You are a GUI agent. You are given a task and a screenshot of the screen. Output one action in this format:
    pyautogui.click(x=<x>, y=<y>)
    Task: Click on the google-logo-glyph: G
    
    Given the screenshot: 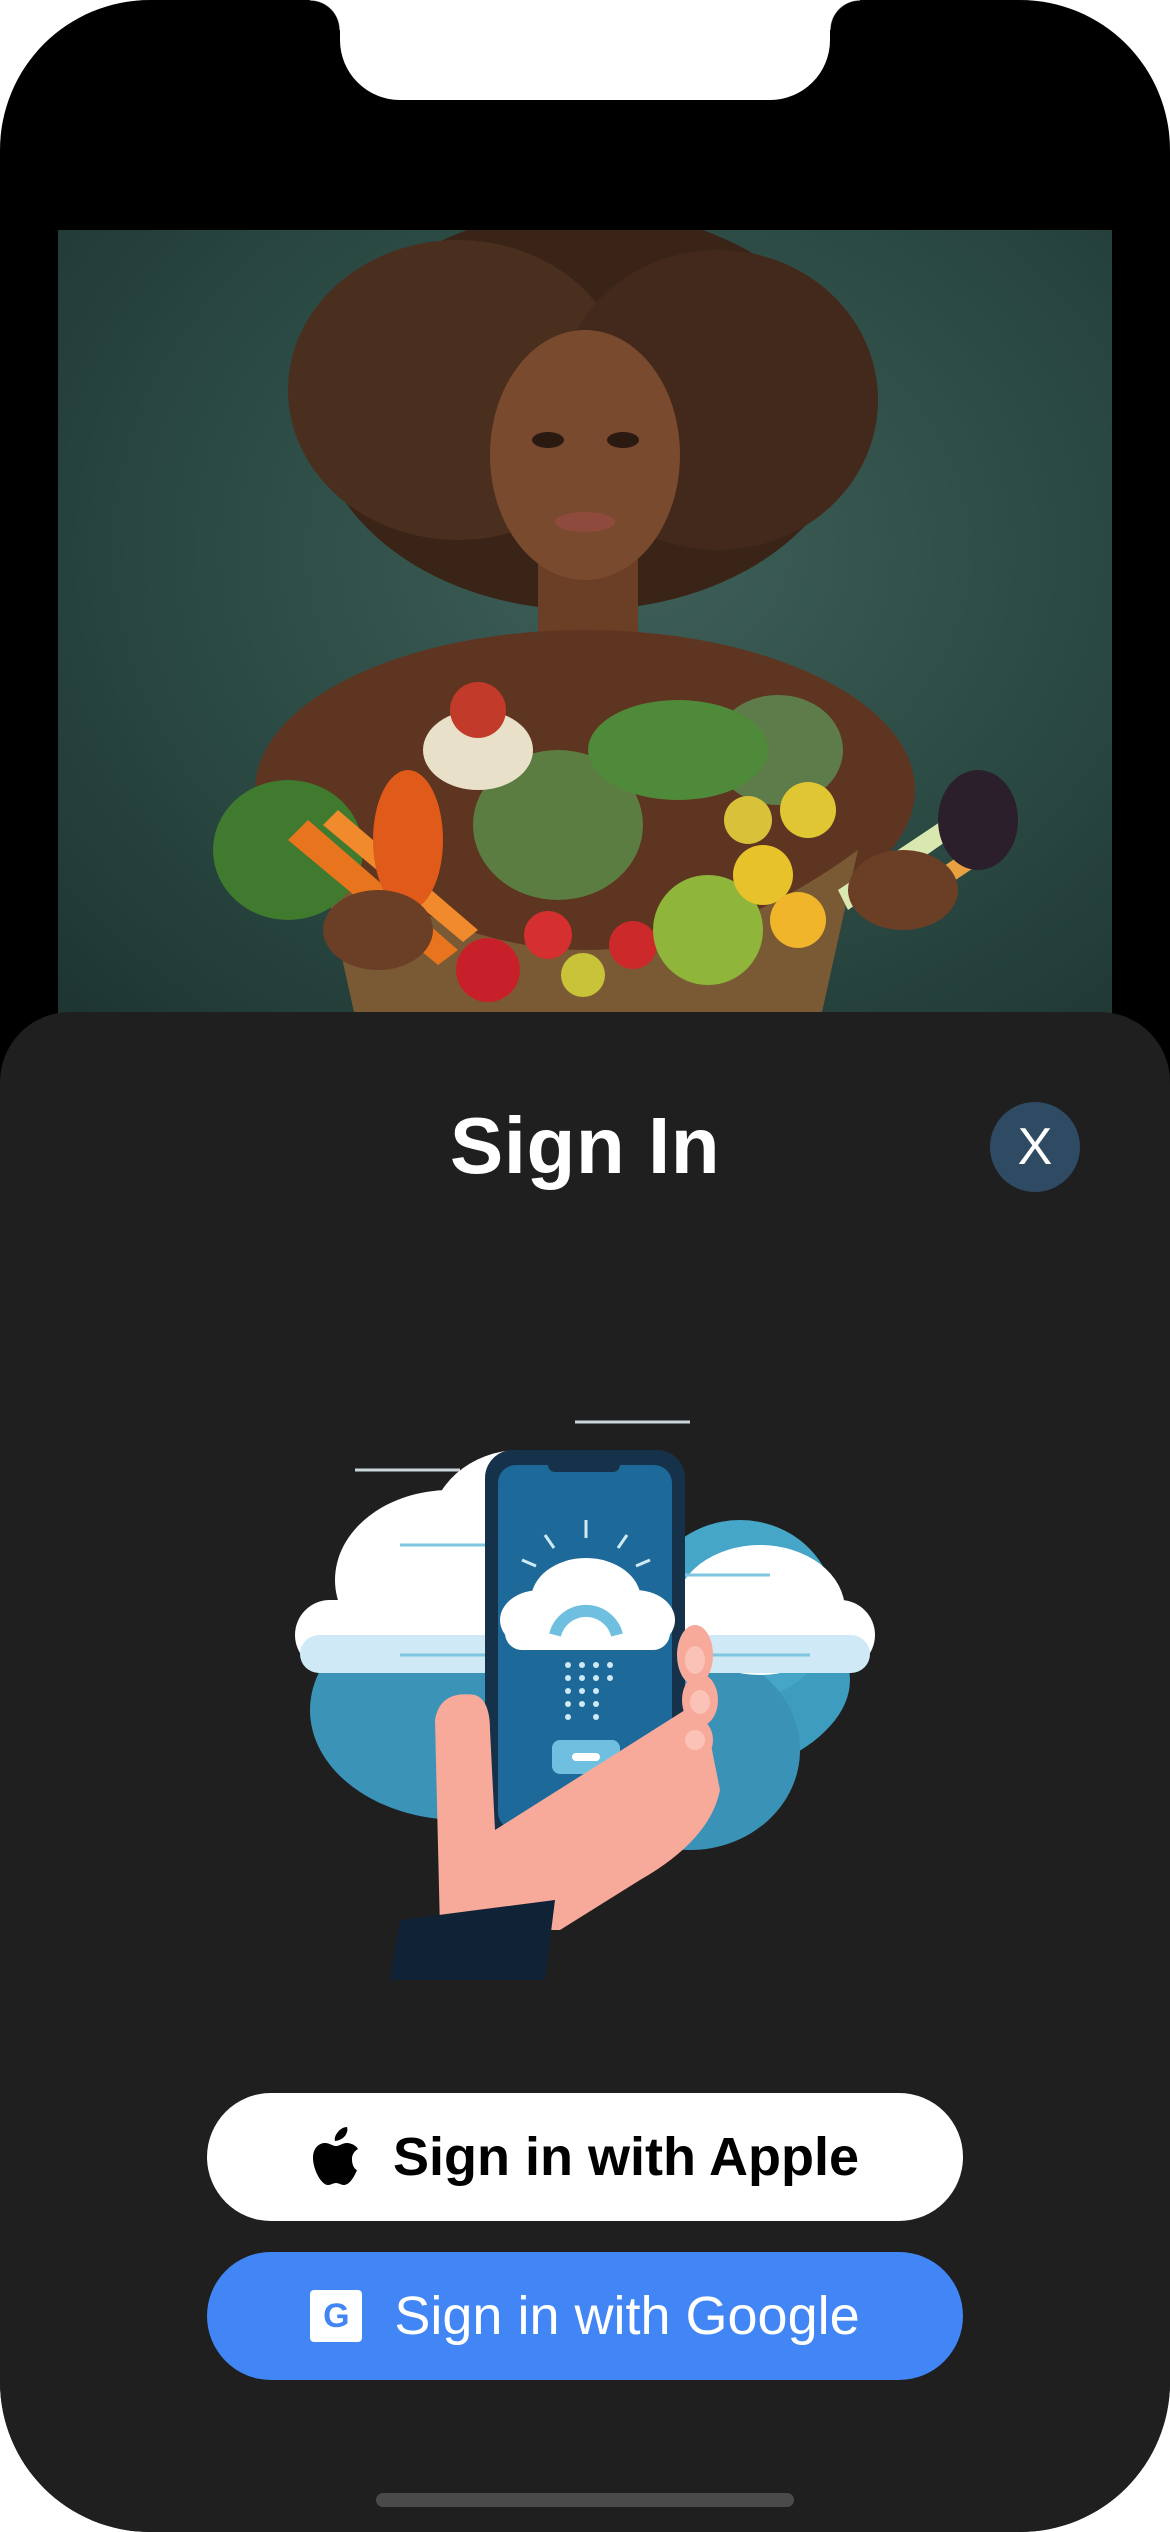 What is the action you would take?
    pyautogui.click(x=336, y=2316)
    